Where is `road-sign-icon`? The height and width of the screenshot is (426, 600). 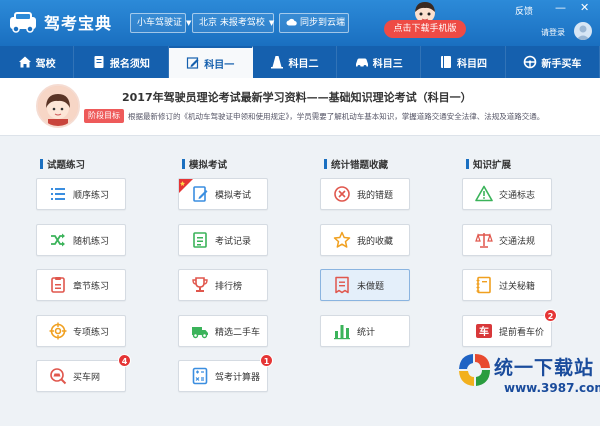
road-sign-icon is located at coordinates (484, 193).